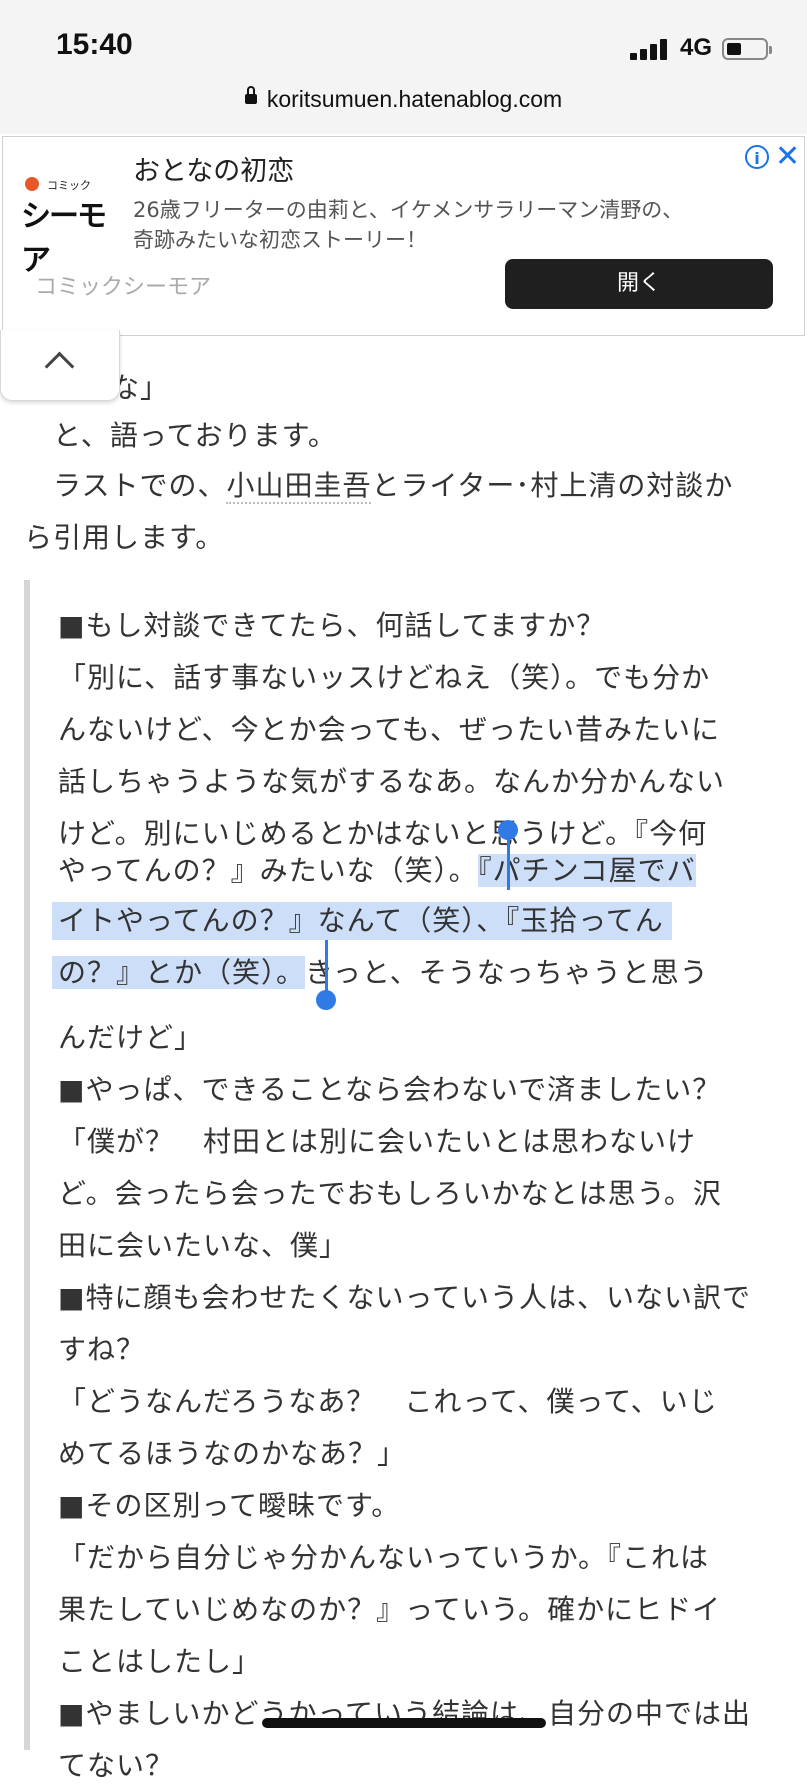  Describe the element at coordinates (229, 1505) in the screenshot. I see `quote-line: ■その区別って曖昧です。` at that location.